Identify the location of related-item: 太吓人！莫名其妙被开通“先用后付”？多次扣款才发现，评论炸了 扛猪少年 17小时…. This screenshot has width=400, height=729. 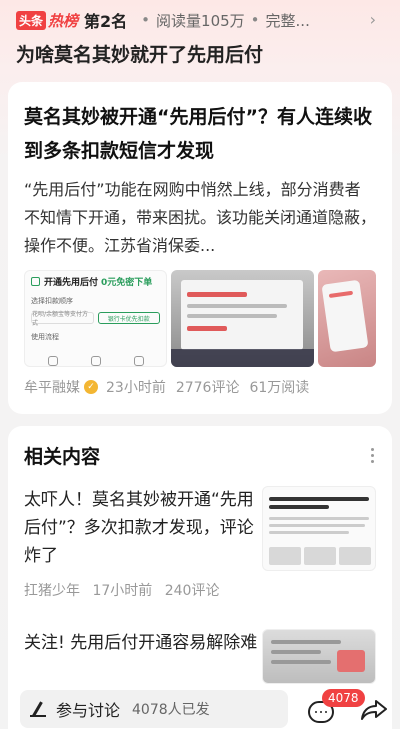
(200, 543).